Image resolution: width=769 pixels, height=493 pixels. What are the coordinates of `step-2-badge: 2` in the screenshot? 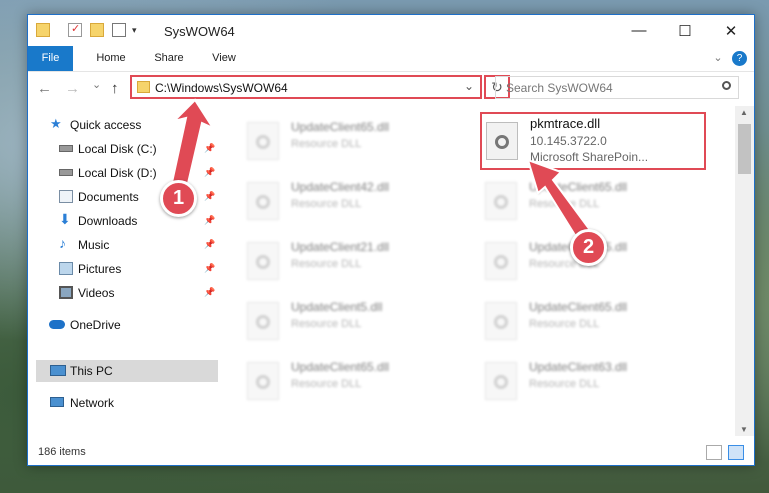 It's located at (588, 247).